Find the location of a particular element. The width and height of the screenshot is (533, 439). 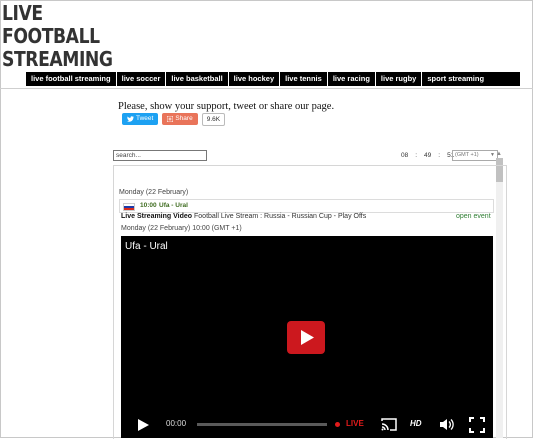

event-datetime: Monday (22 February) 10:00 (GMT +1) is located at coordinates (181, 228).